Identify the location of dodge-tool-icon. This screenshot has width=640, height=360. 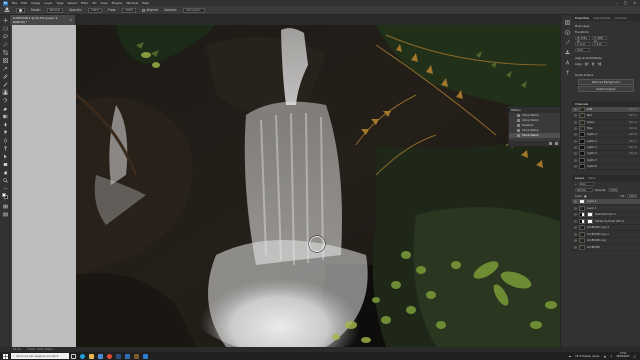
(5, 132).